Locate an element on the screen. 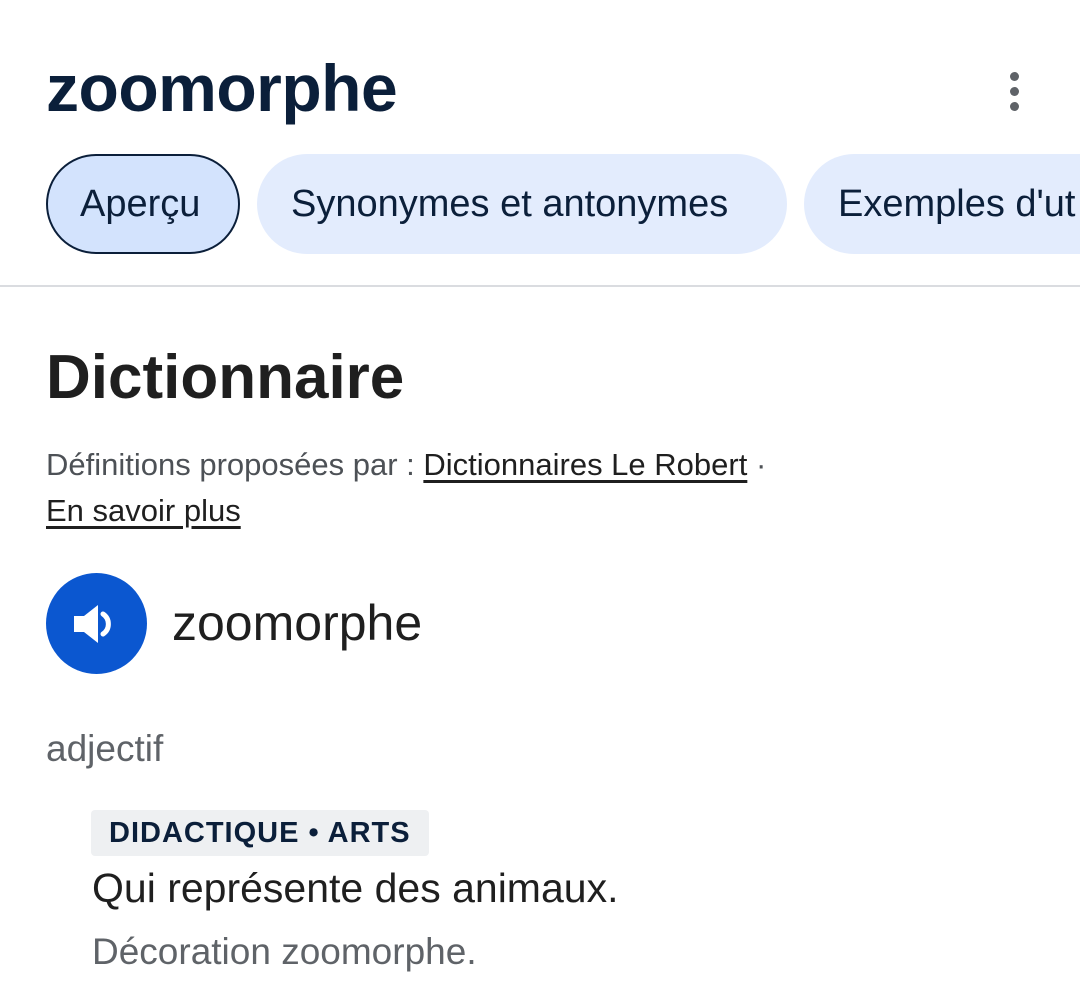 The width and height of the screenshot is (1080, 991). source-prefix: Définitions proposées par : is located at coordinates (235, 464).